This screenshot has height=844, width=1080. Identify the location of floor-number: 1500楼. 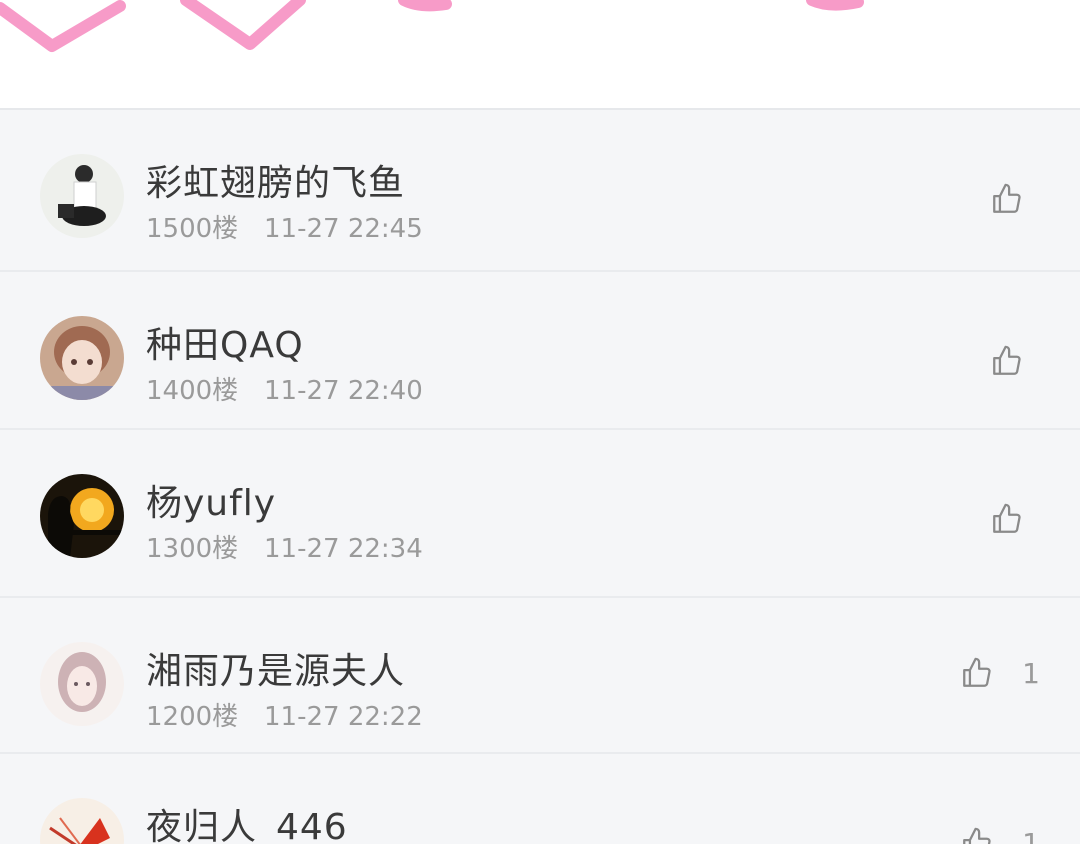
(192, 229).